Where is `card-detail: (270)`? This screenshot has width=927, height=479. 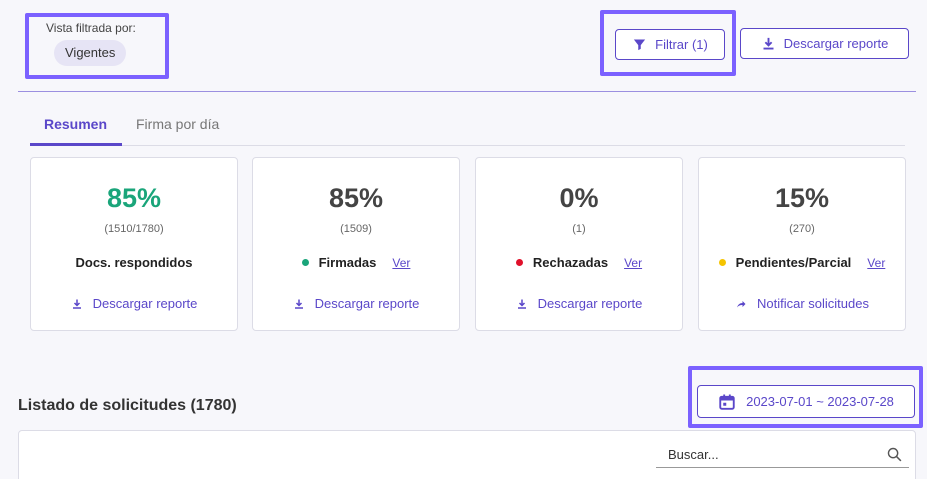
card-detail: (270) is located at coordinates (802, 229).